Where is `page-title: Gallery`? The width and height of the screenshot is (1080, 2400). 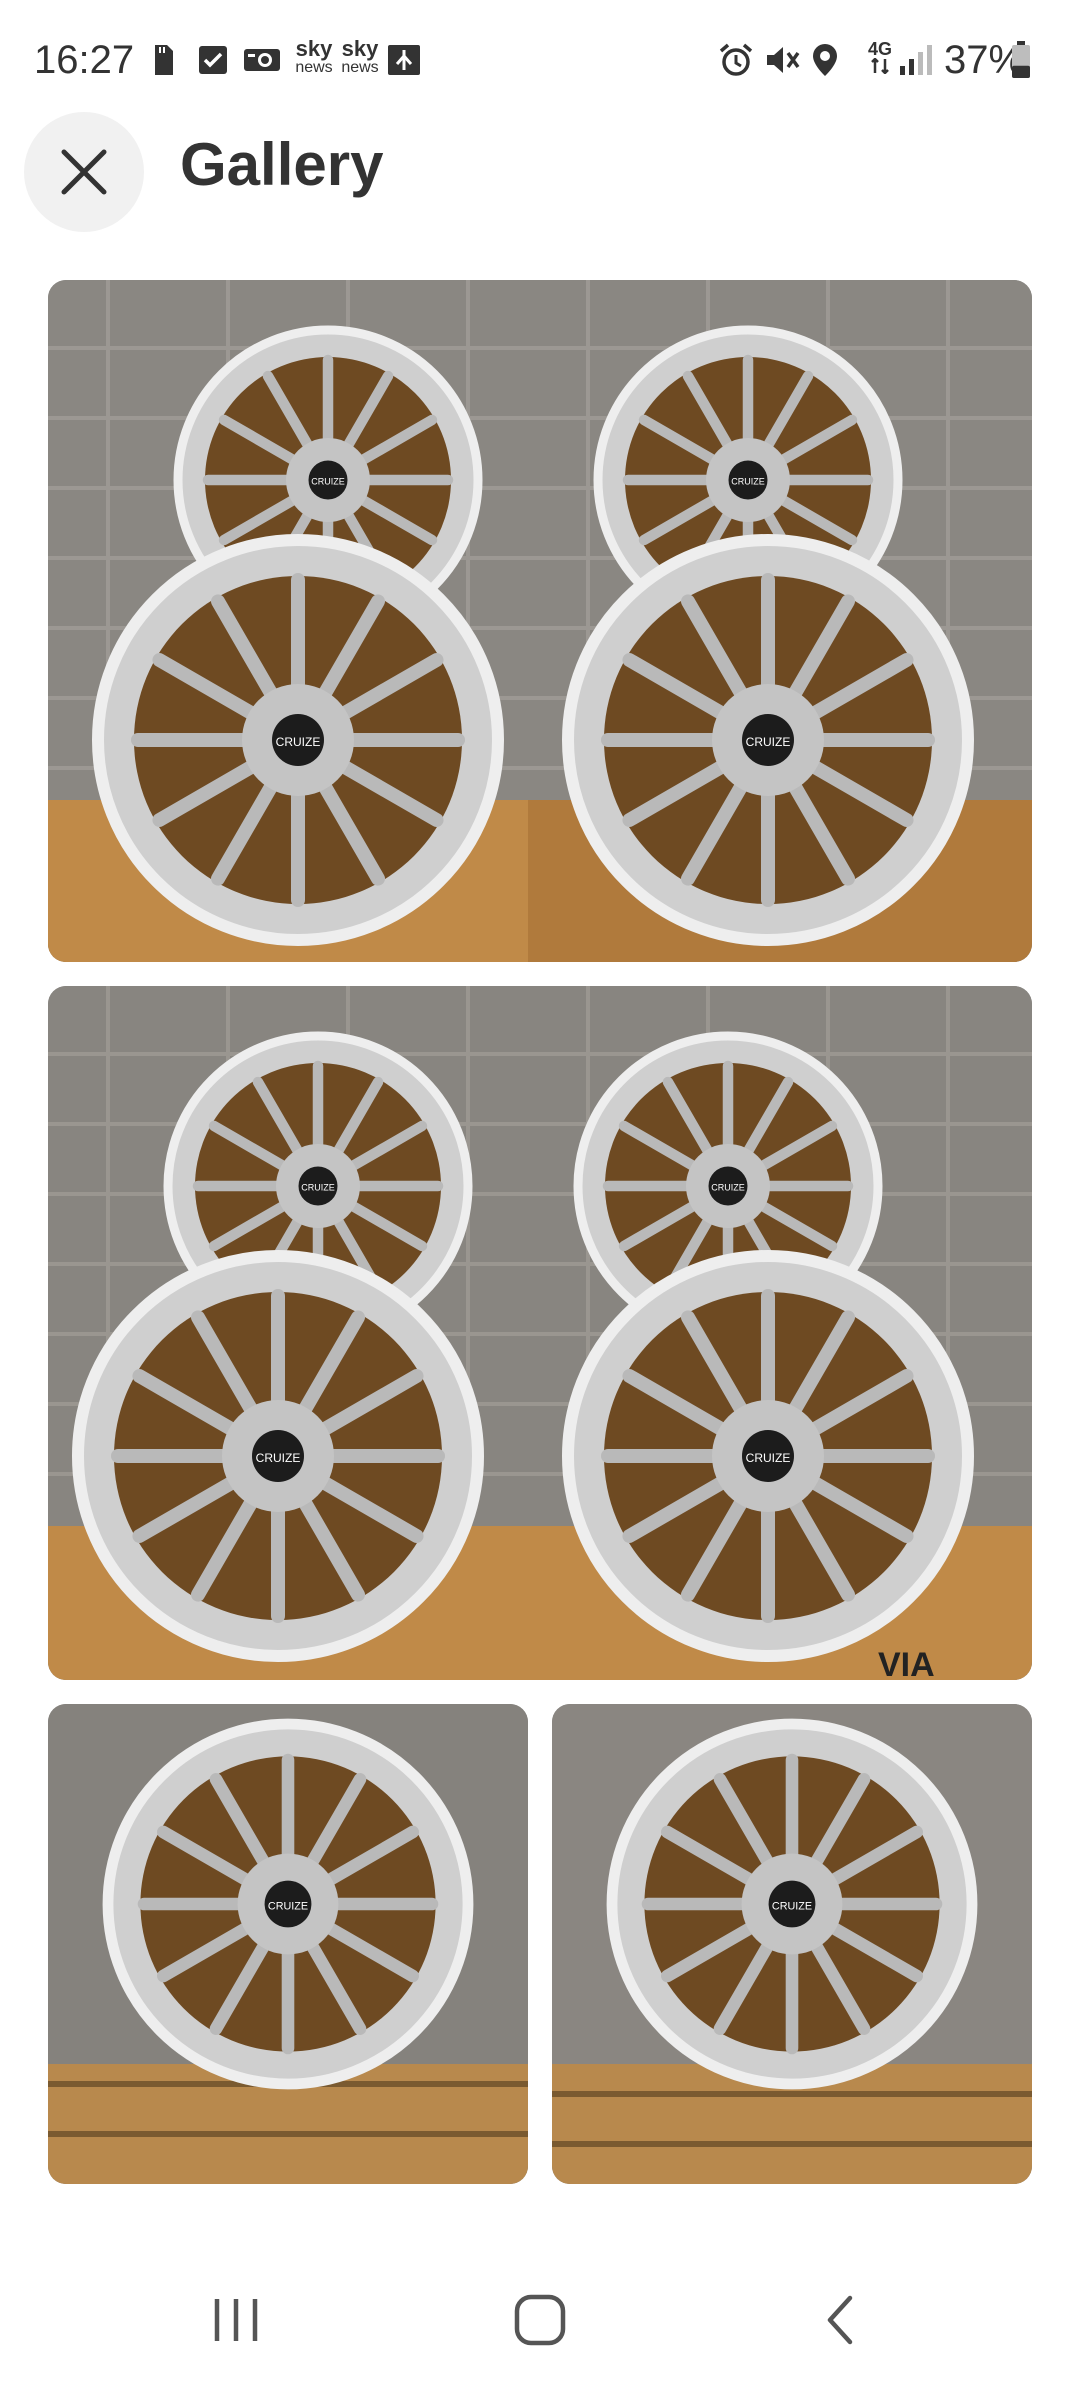
page-title: Gallery is located at coordinates (282, 164).